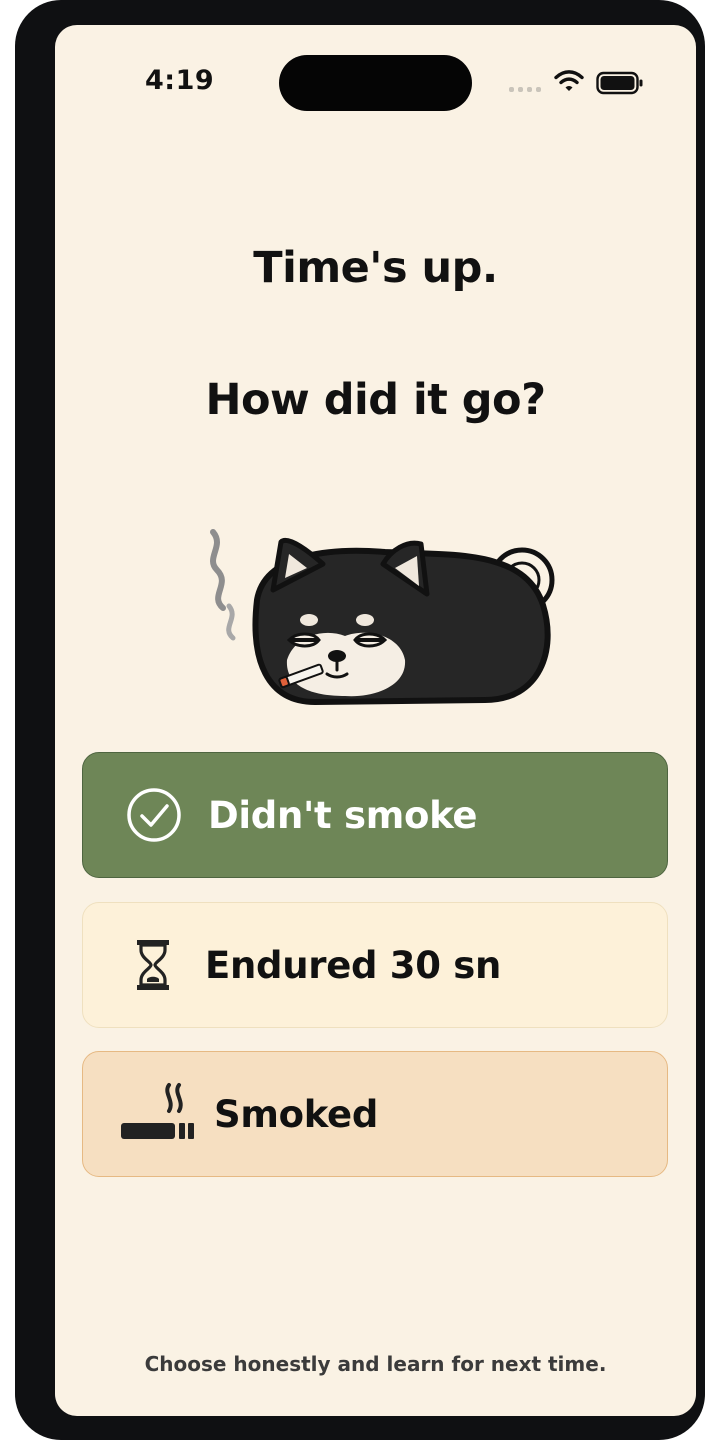  I want to click on smoking-dog-mascot-icon, so click(382, 617).